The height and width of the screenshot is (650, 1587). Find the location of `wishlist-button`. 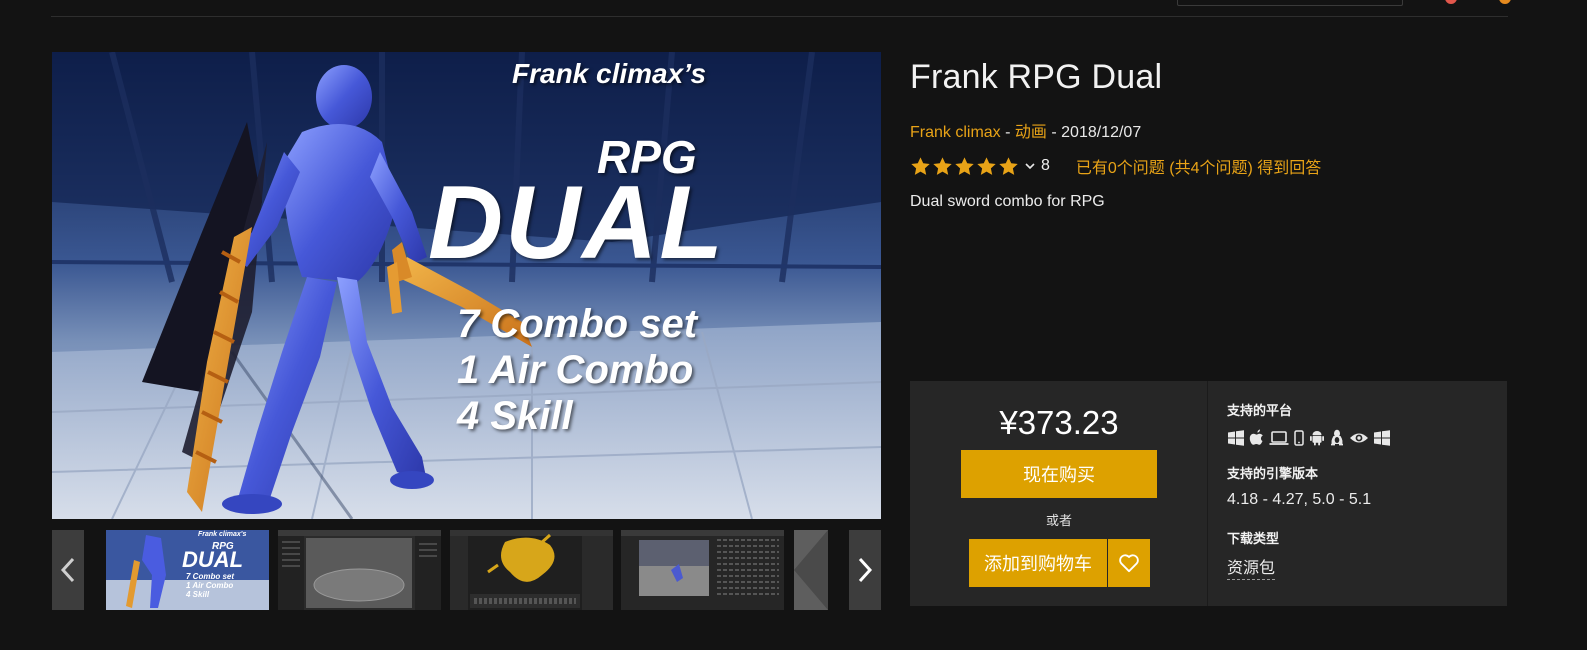

wishlist-button is located at coordinates (1129, 563).